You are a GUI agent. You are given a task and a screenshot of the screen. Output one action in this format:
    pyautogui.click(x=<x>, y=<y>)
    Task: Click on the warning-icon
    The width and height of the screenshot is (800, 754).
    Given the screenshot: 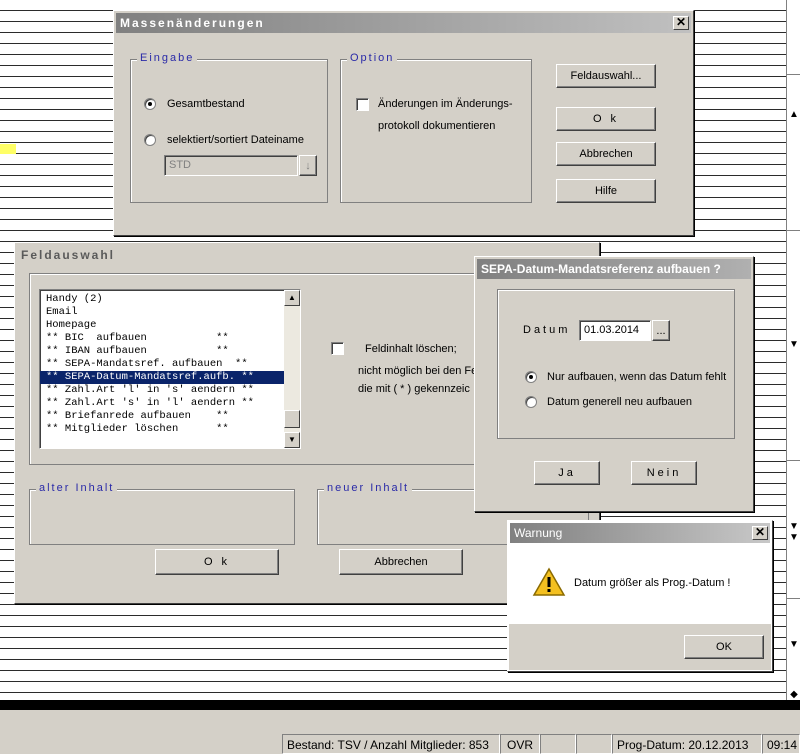 What is the action you would take?
    pyautogui.click(x=549, y=581)
    